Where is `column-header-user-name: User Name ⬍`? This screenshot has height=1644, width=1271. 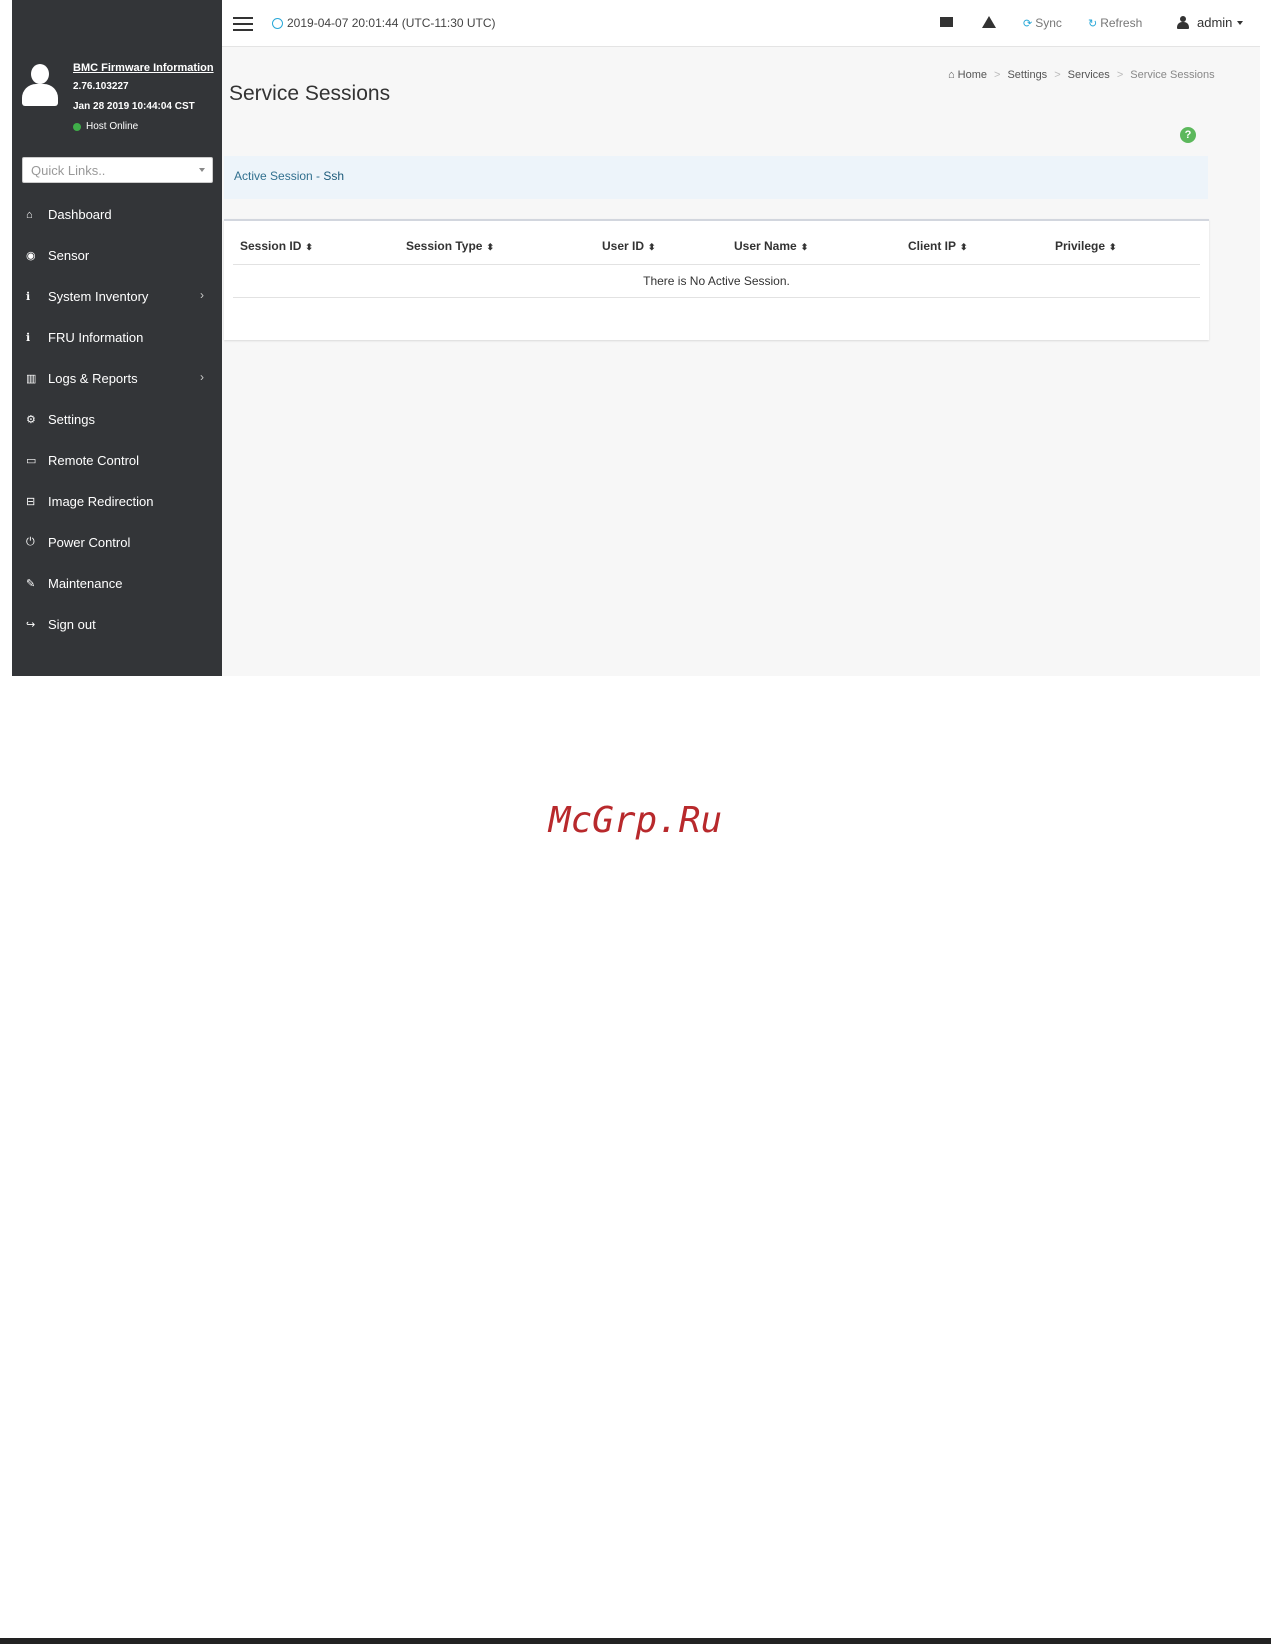
column-header-user-name: User Name ⬍ is located at coordinates (771, 246).